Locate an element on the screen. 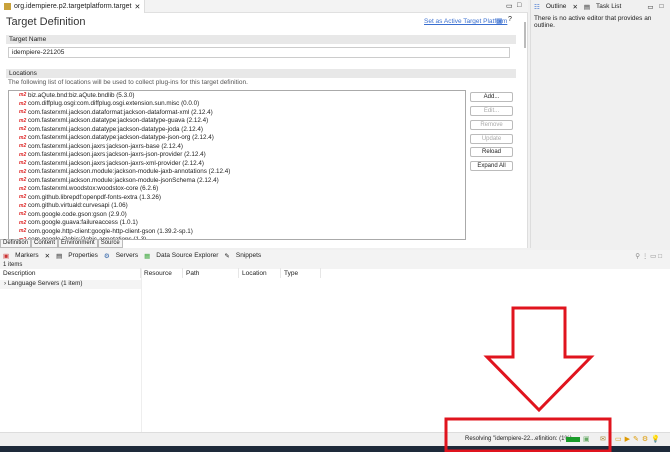  annotation-overlay is located at coordinates (528, 379).